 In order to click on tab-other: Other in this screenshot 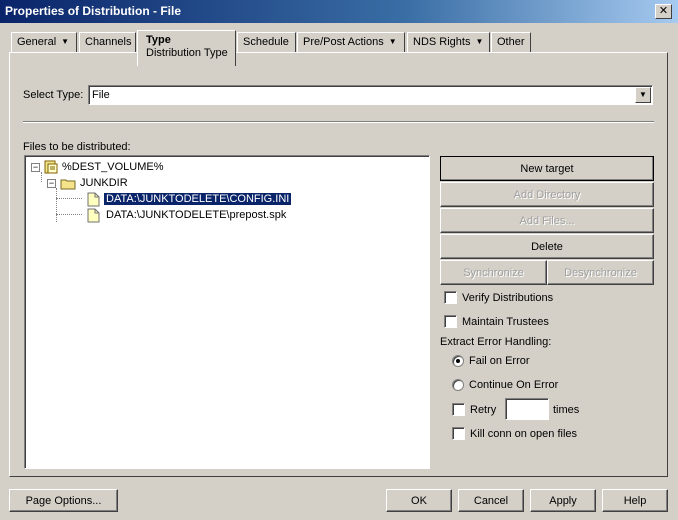, I will do `click(511, 42)`.